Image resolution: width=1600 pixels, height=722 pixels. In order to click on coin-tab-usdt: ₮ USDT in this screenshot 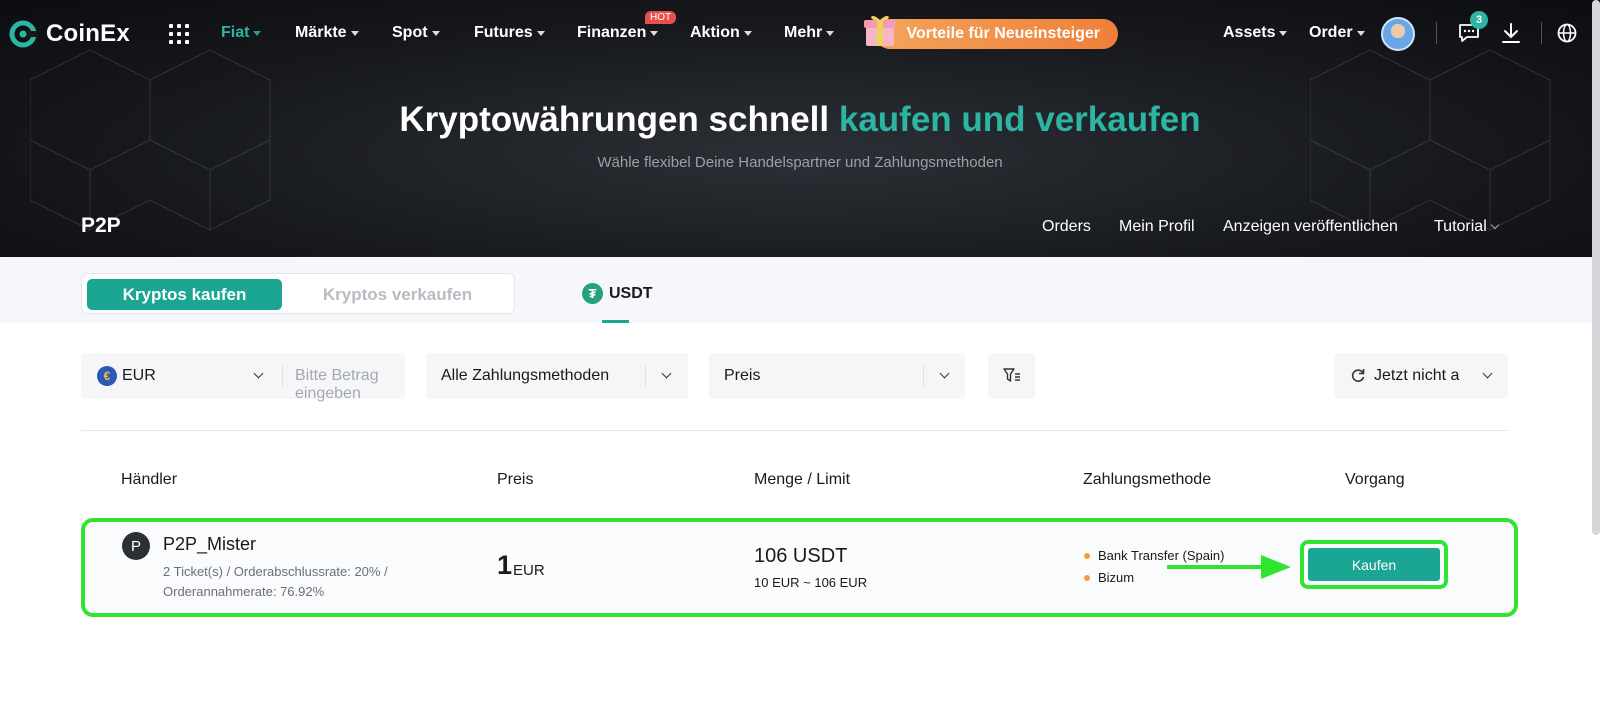, I will do `click(617, 293)`.